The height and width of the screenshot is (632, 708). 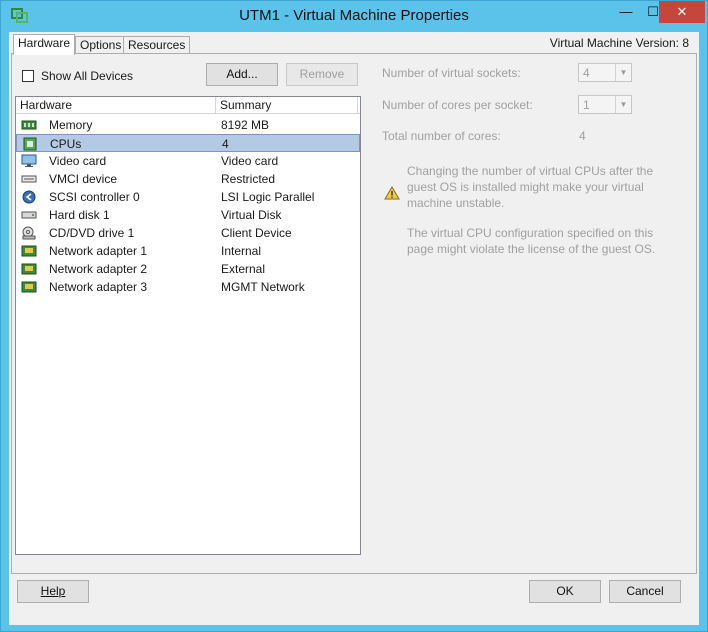 What do you see at coordinates (98, 287) in the screenshot?
I see `hardware-name: Network adapter 3` at bounding box center [98, 287].